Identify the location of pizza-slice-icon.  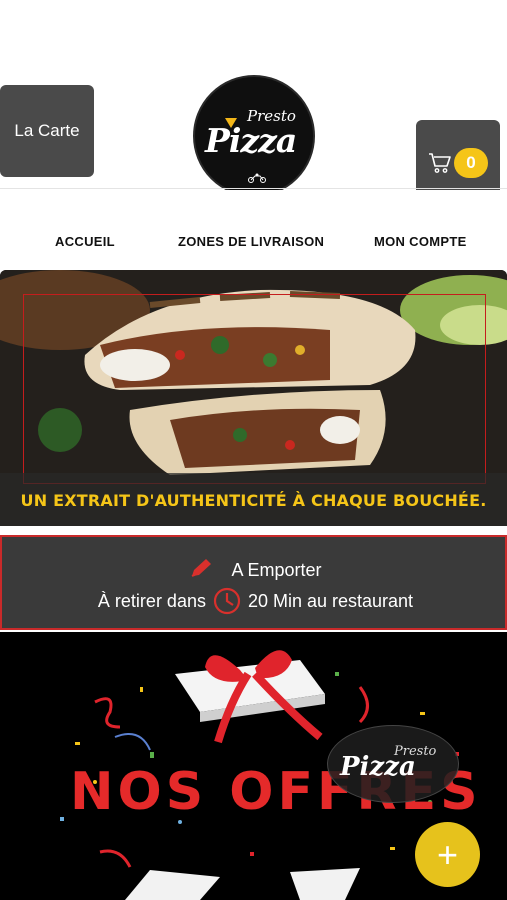
(231, 123).